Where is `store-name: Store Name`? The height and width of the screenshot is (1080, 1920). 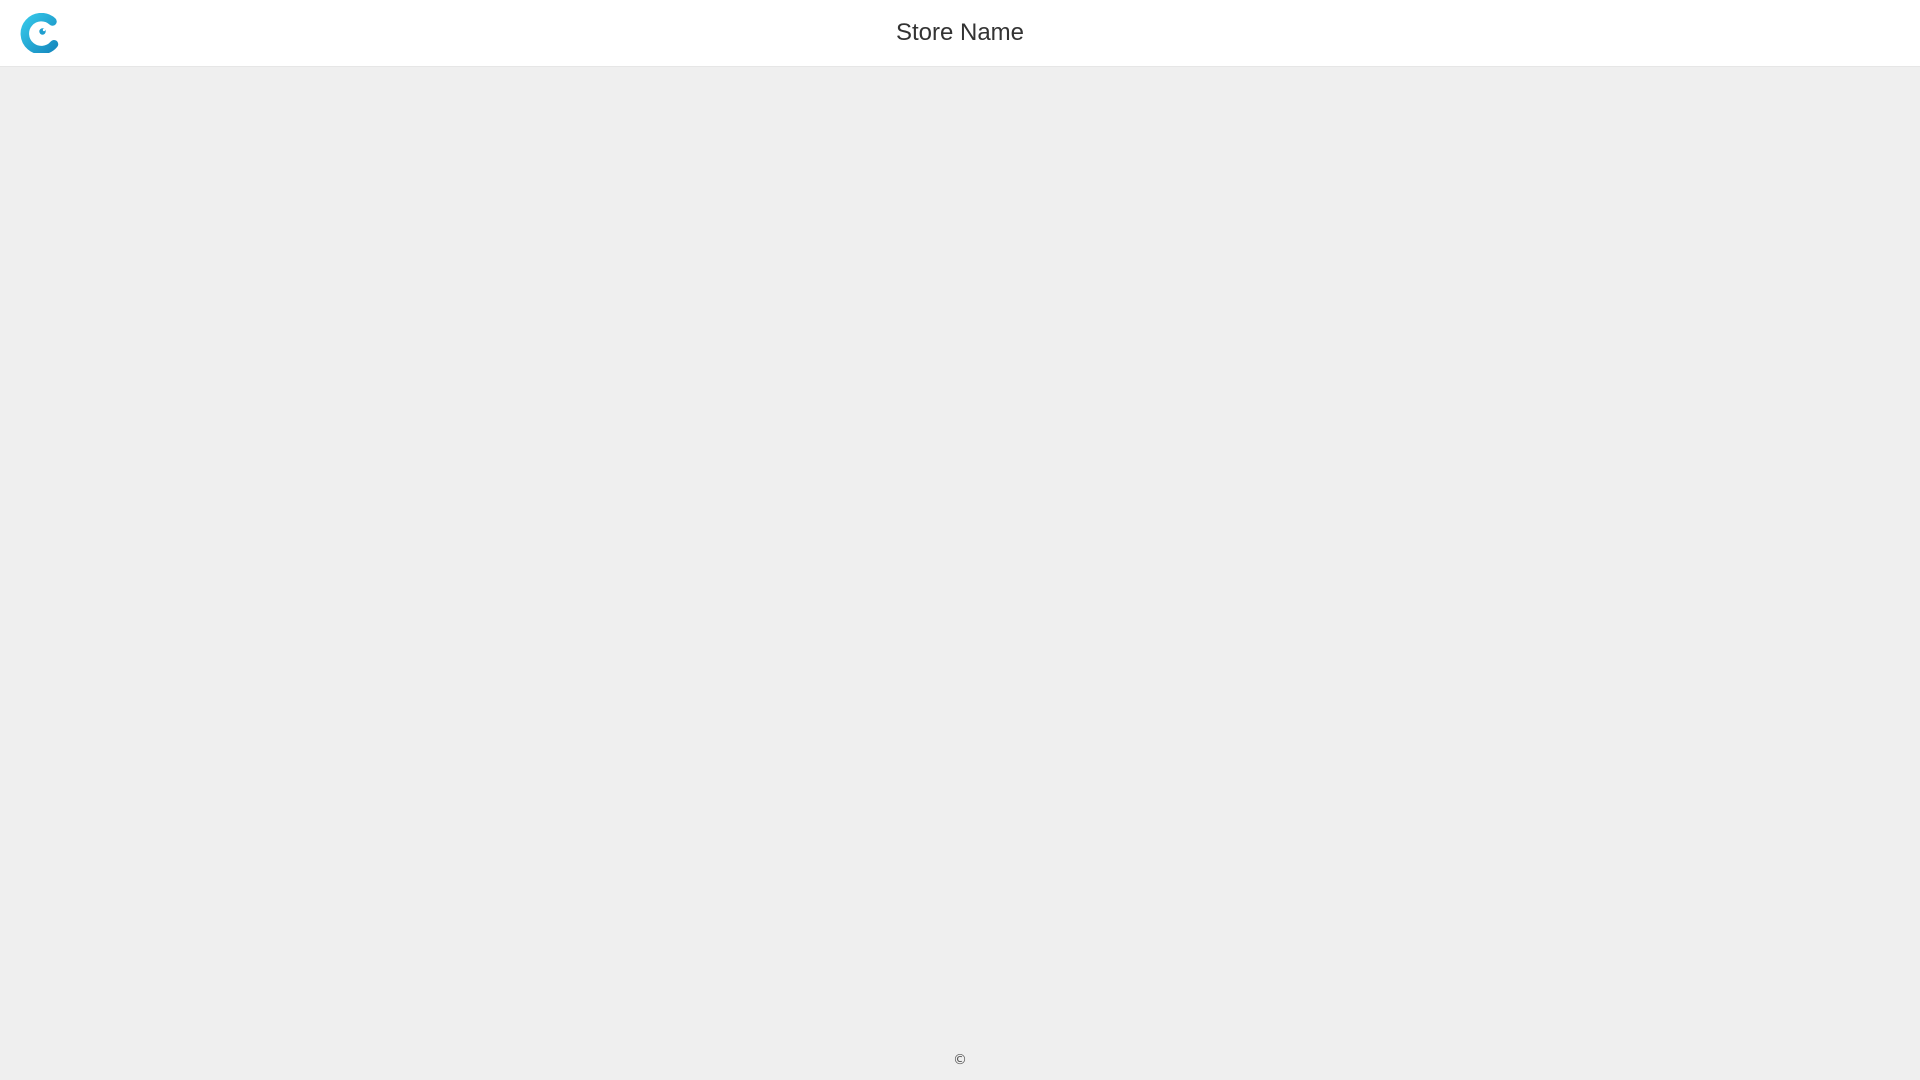 store-name: Store Name is located at coordinates (960, 32).